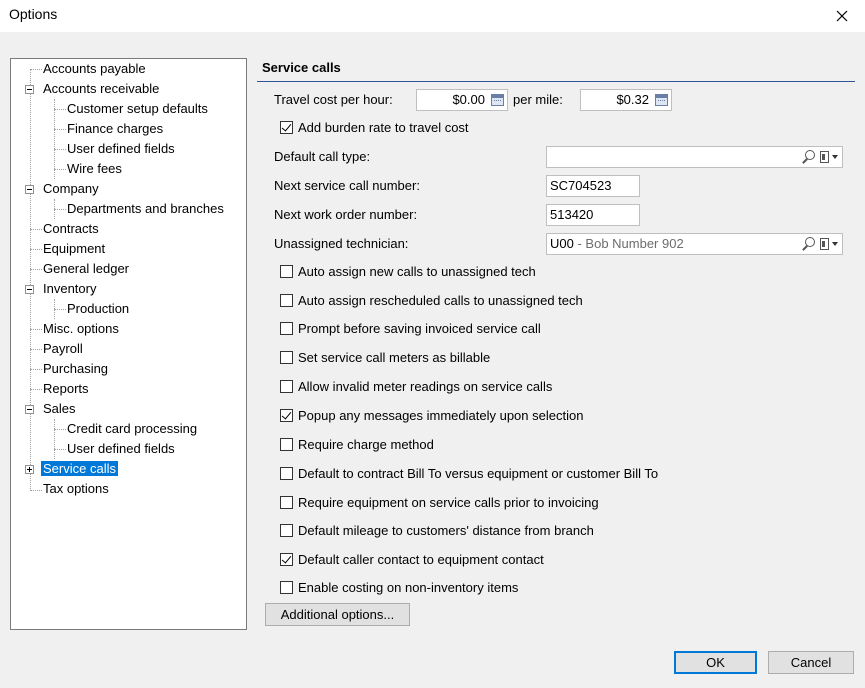 The height and width of the screenshot is (688, 865). What do you see at coordinates (76, 489) in the screenshot?
I see `tree-item-tax-options: Tax options` at bounding box center [76, 489].